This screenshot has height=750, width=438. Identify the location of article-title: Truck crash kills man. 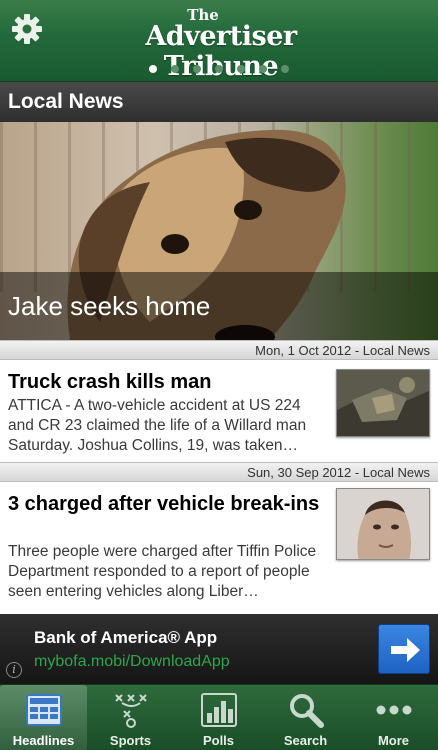
(110, 382).